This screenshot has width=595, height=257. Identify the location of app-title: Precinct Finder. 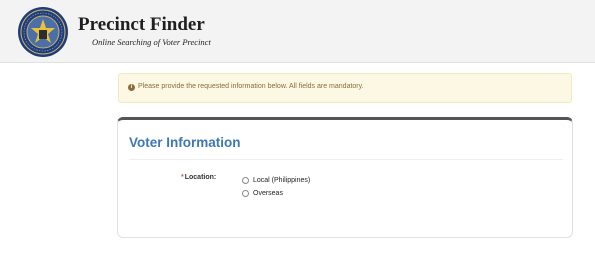
(141, 24).